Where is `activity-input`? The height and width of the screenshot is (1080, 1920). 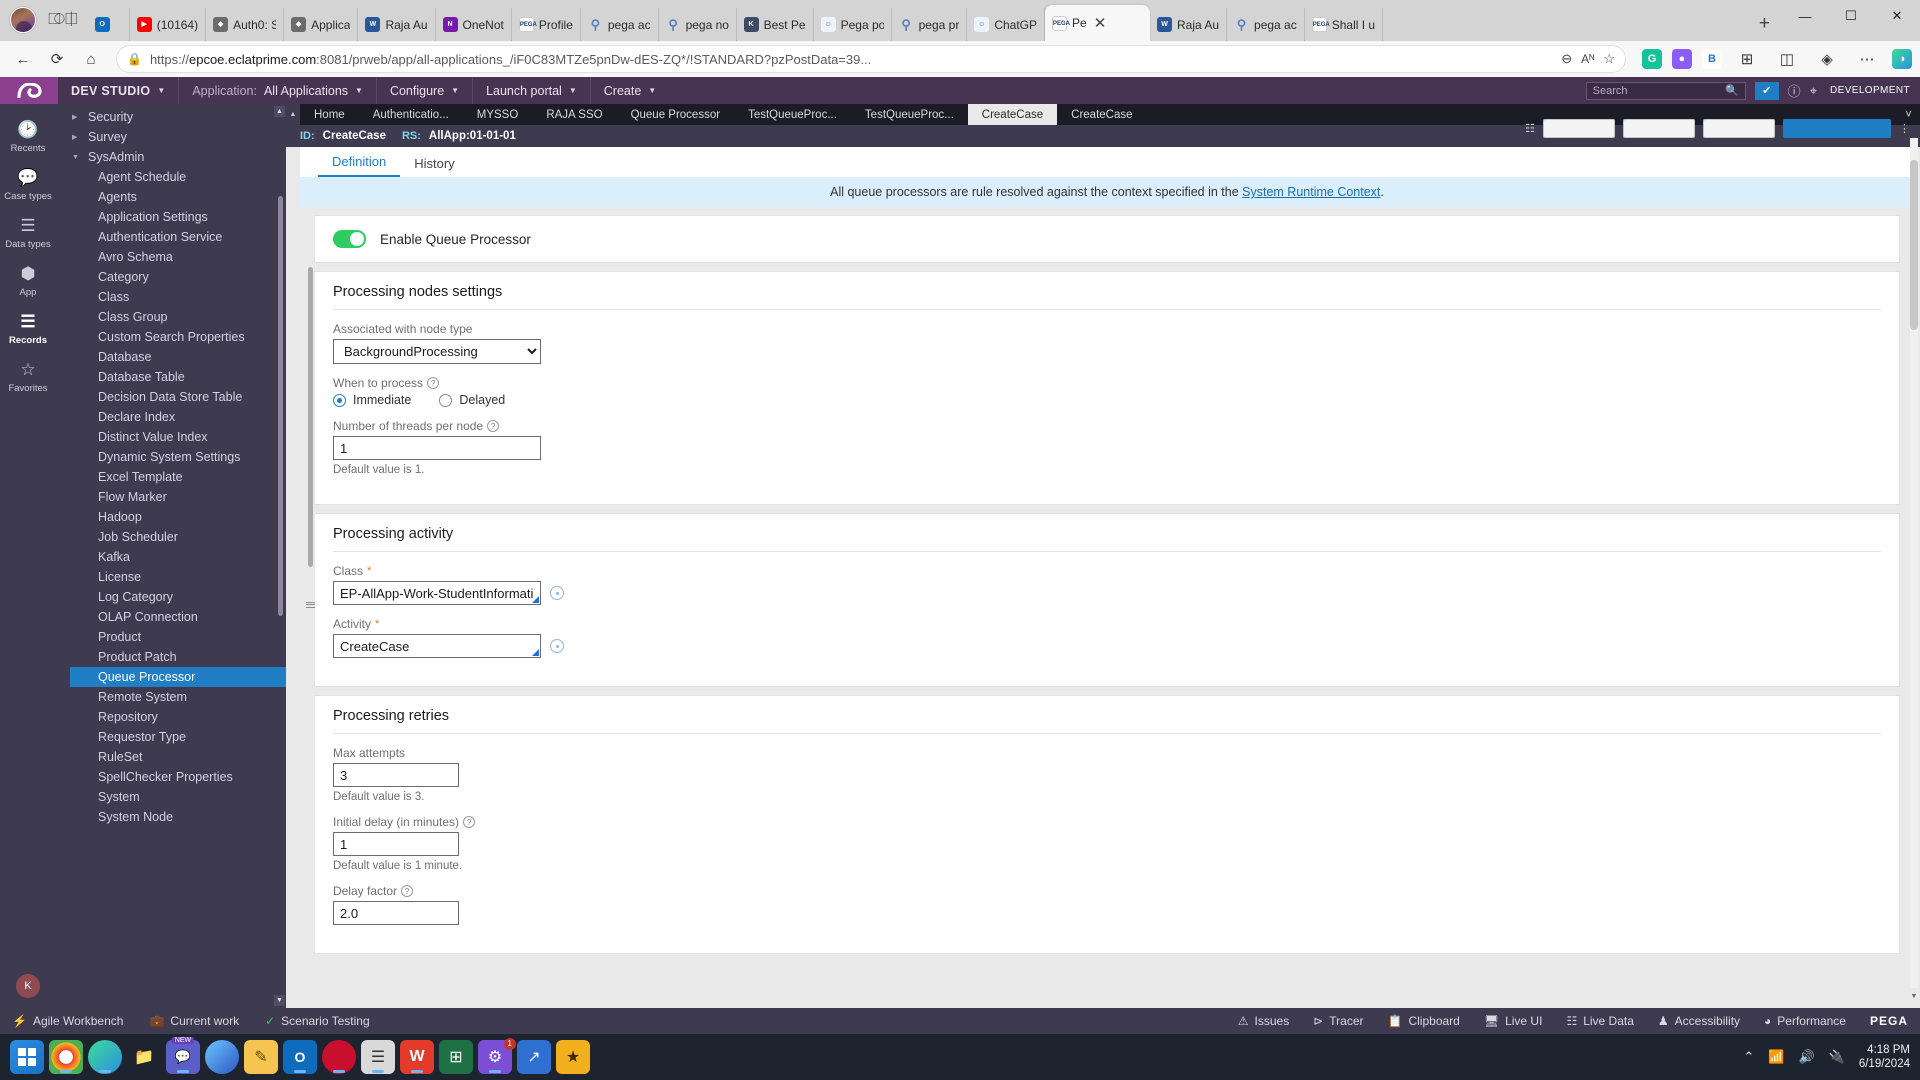 activity-input is located at coordinates (437, 646).